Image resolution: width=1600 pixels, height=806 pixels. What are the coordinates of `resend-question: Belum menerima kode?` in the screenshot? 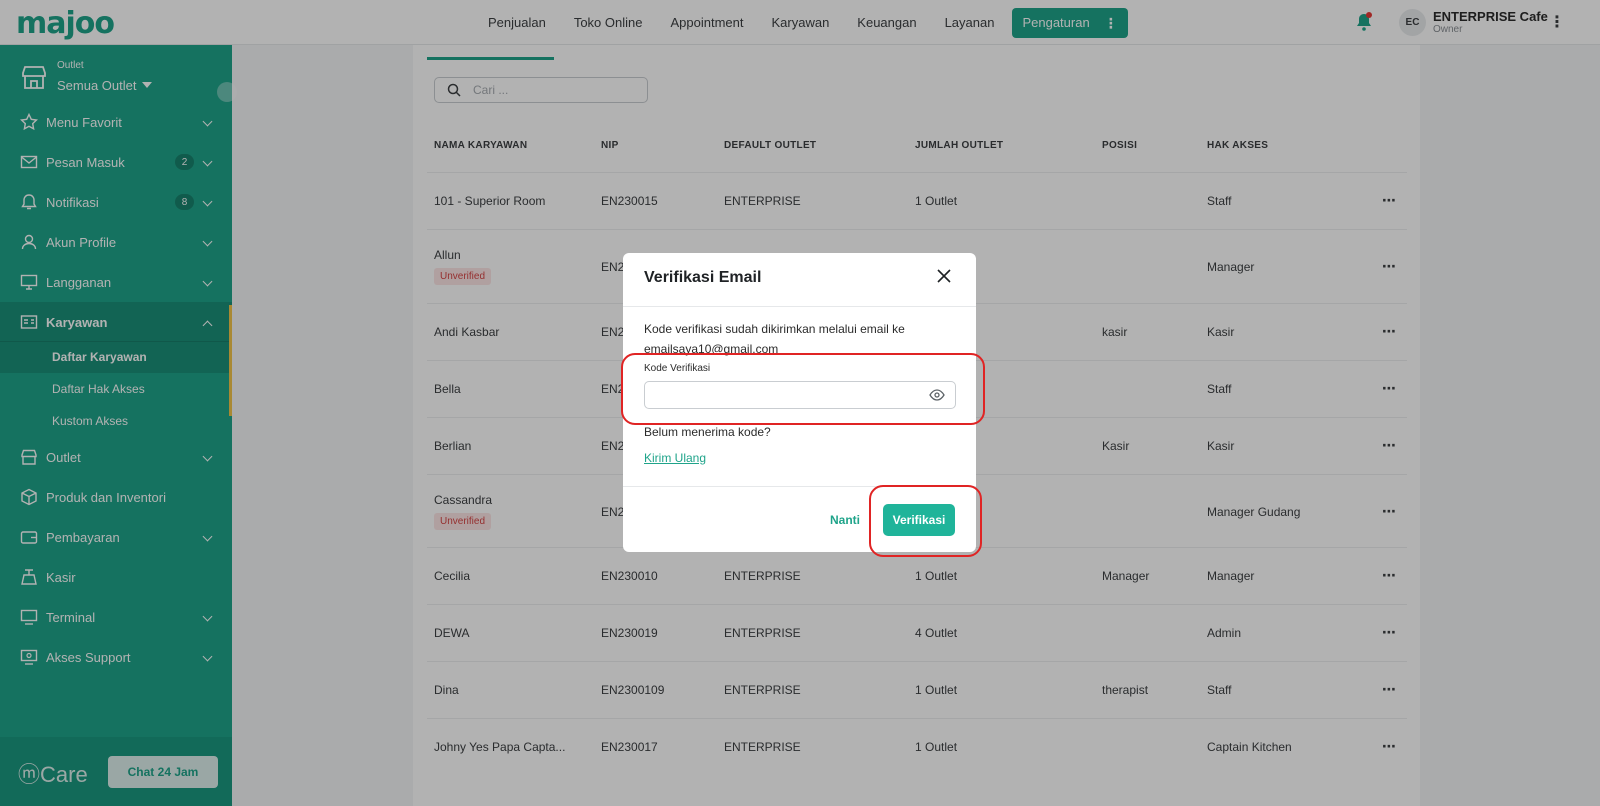 It's located at (707, 432).